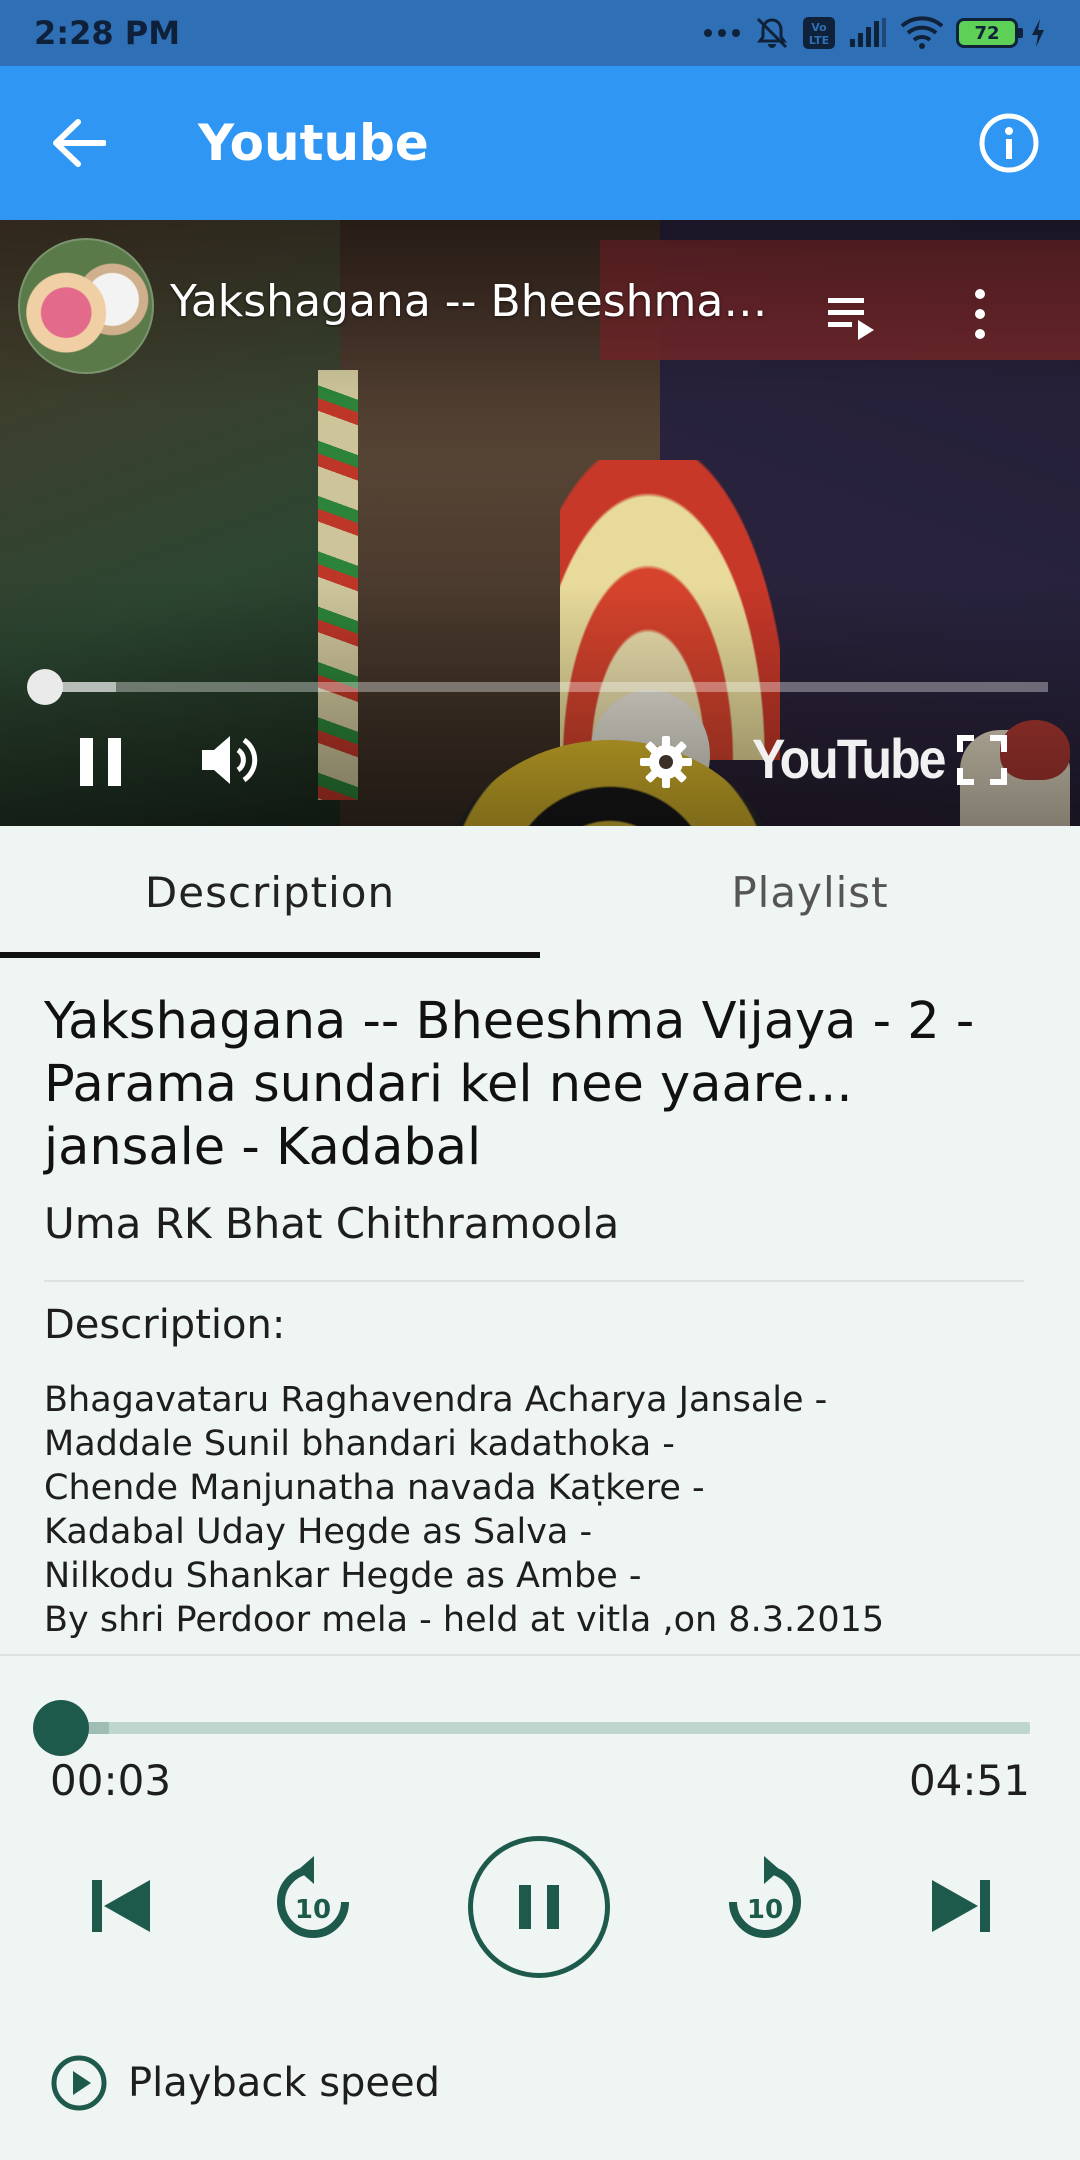 This screenshot has height=2160, width=1080. Describe the element at coordinates (868, 32) in the screenshot. I see `signal-icon` at that location.